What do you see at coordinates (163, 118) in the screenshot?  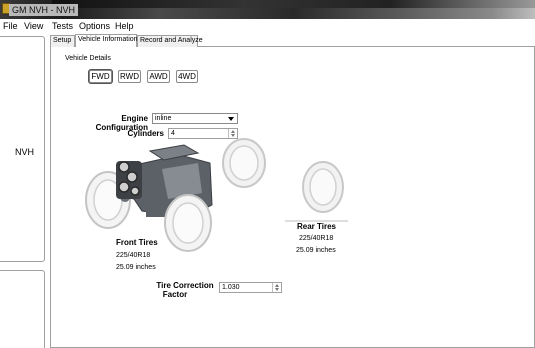 I see `engine-configuration-value: inline` at bounding box center [163, 118].